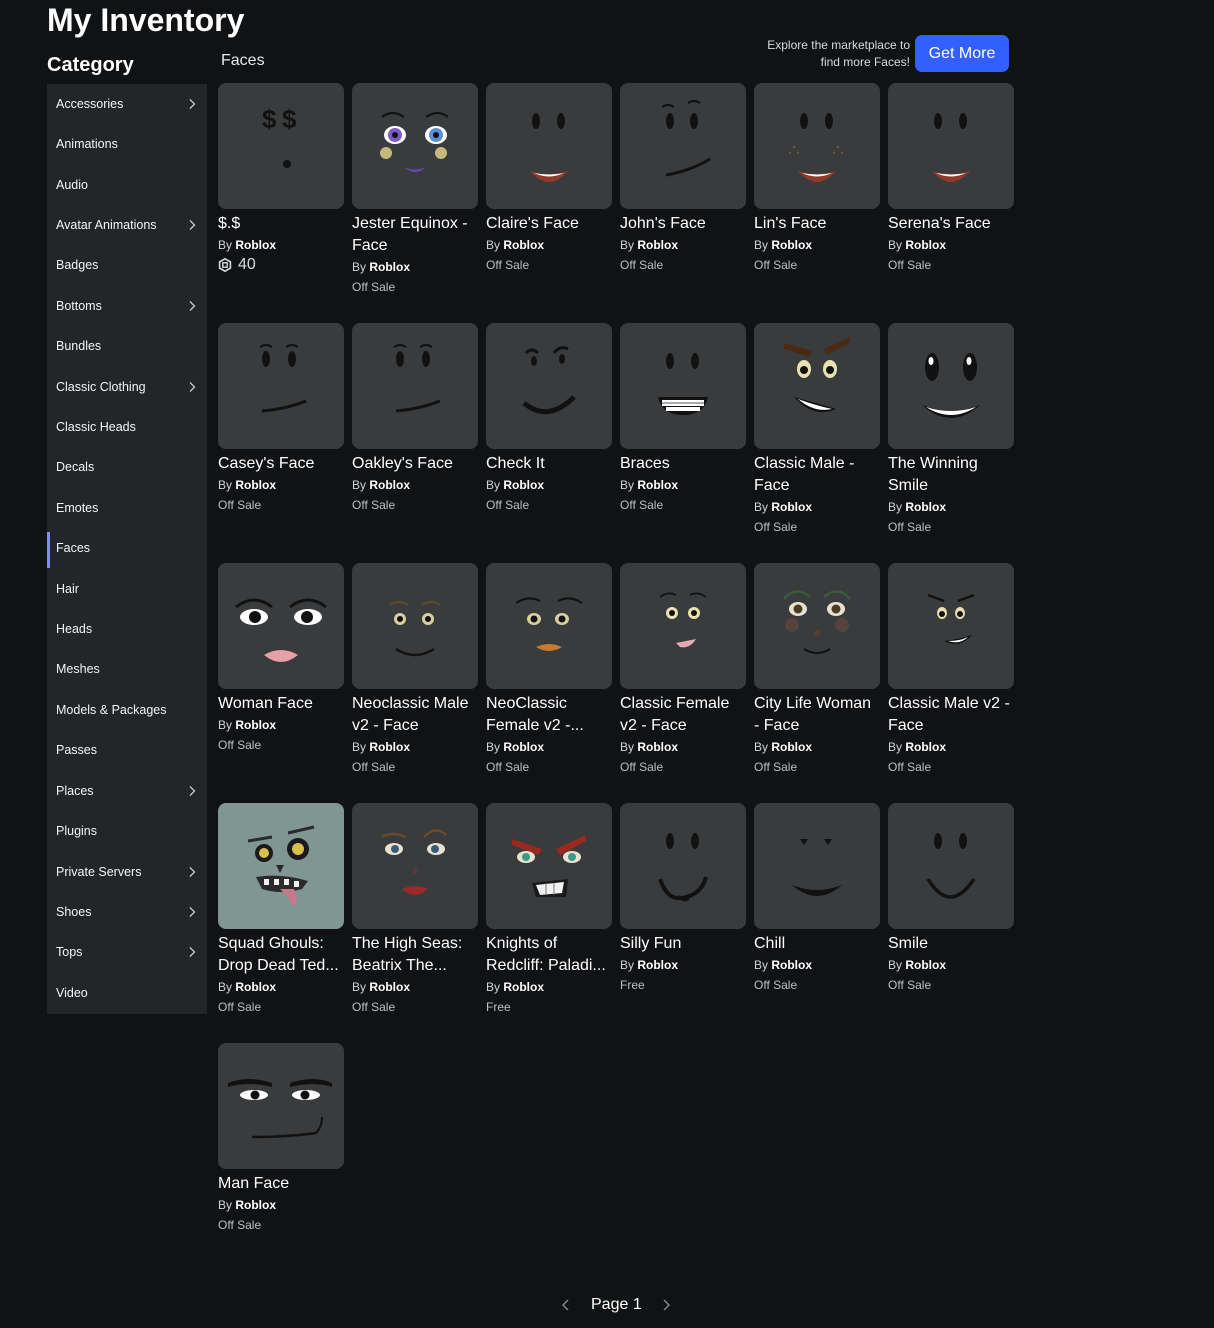 The image size is (1214, 1328). Describe the element at coordinates (127, 306) in the screenshot. I see `sidebar-item-bottoms: Bottoms` at that location.